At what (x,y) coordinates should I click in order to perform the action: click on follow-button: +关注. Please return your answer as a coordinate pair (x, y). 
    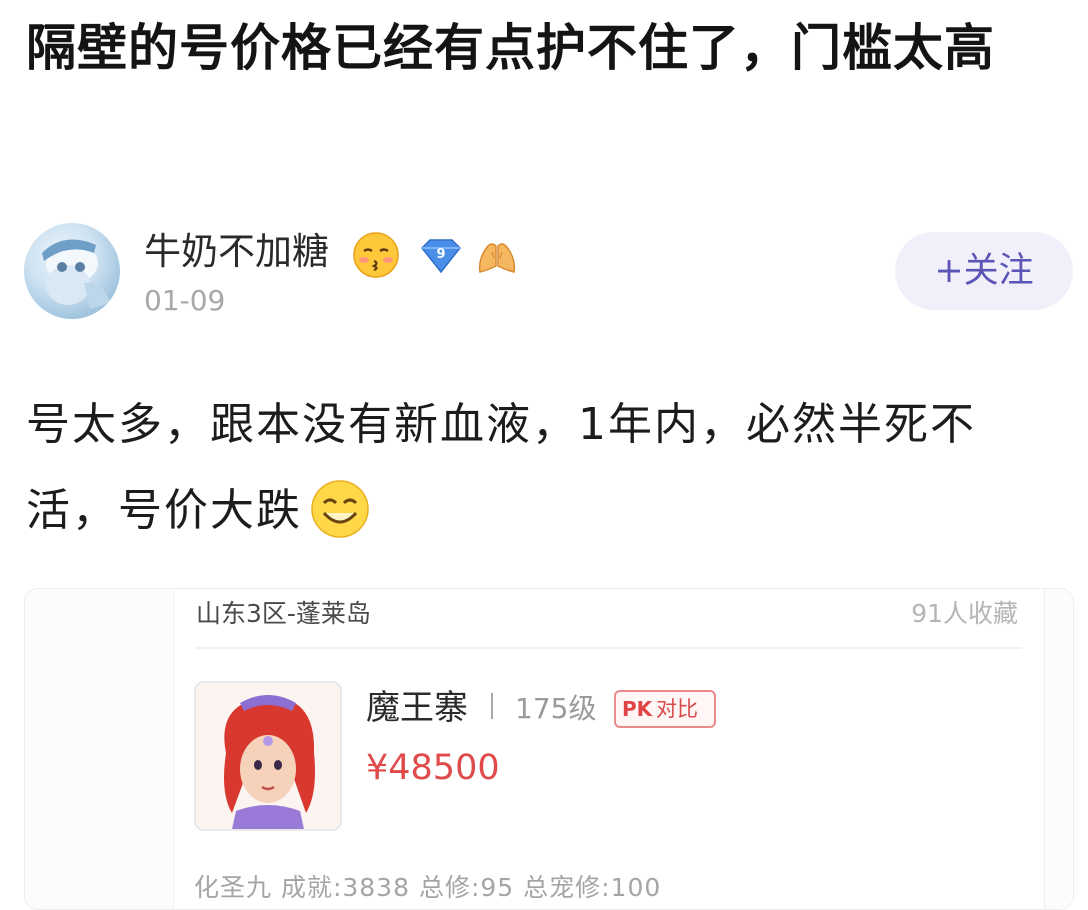
    Looking at the image, I should click on (984, 271).